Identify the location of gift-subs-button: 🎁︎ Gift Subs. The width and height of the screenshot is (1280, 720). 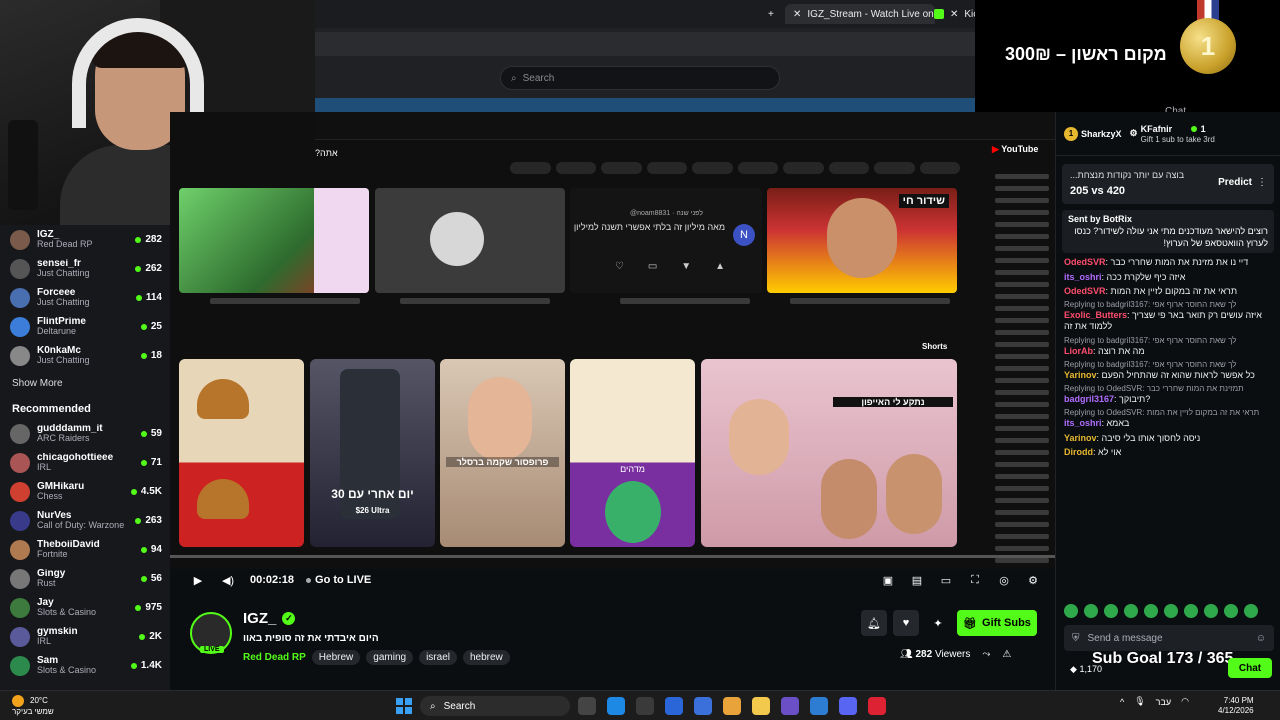
(997, 623).